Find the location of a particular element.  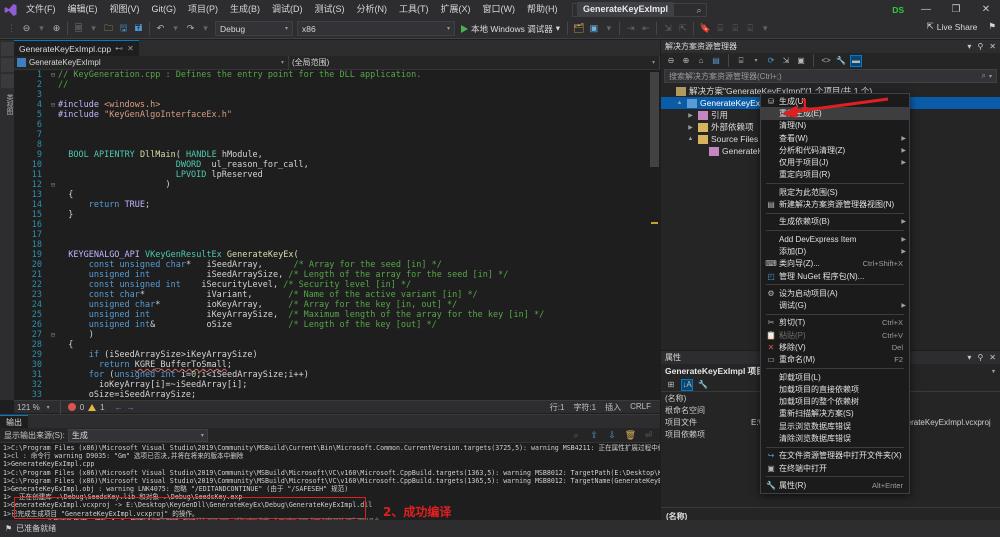

property-pages-icon: 🔧 is located at coordinates (703, 385).